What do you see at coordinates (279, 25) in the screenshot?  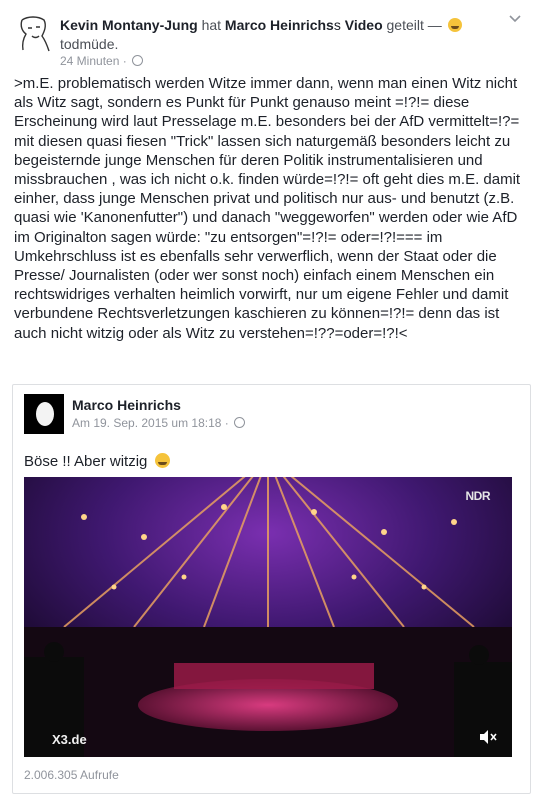 I see `shared-name-link: Marco Heinrichs` at bounding box center [279, 25].